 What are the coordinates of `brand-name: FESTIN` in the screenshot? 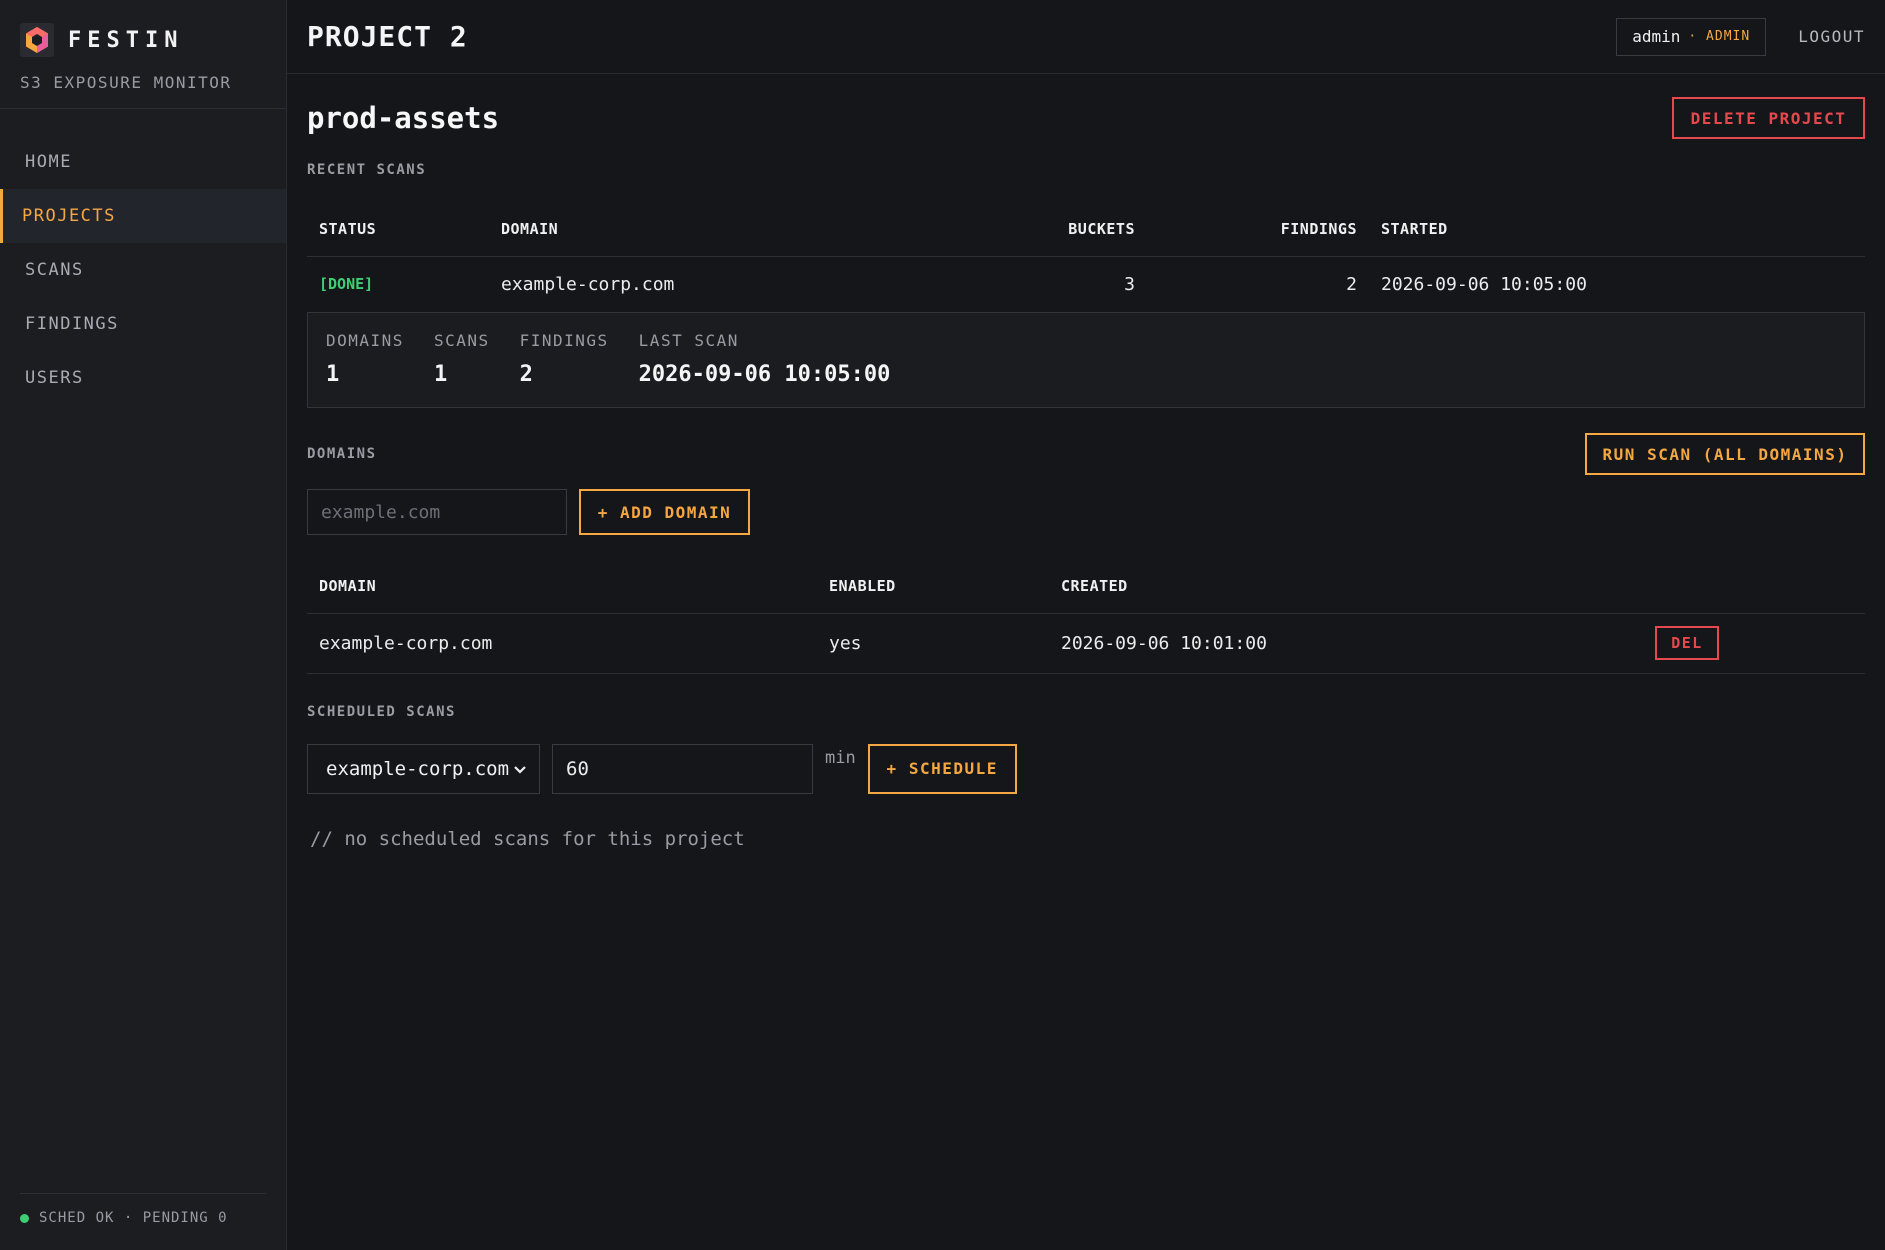 It's located at (126, 40).